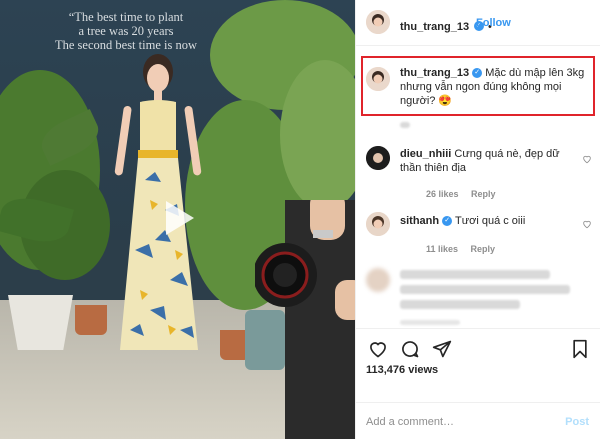 Image resolution: width=600 pixels, height=439 pixels. I want to click on quote-line-1: “The best time to plant, so click(126, 17).